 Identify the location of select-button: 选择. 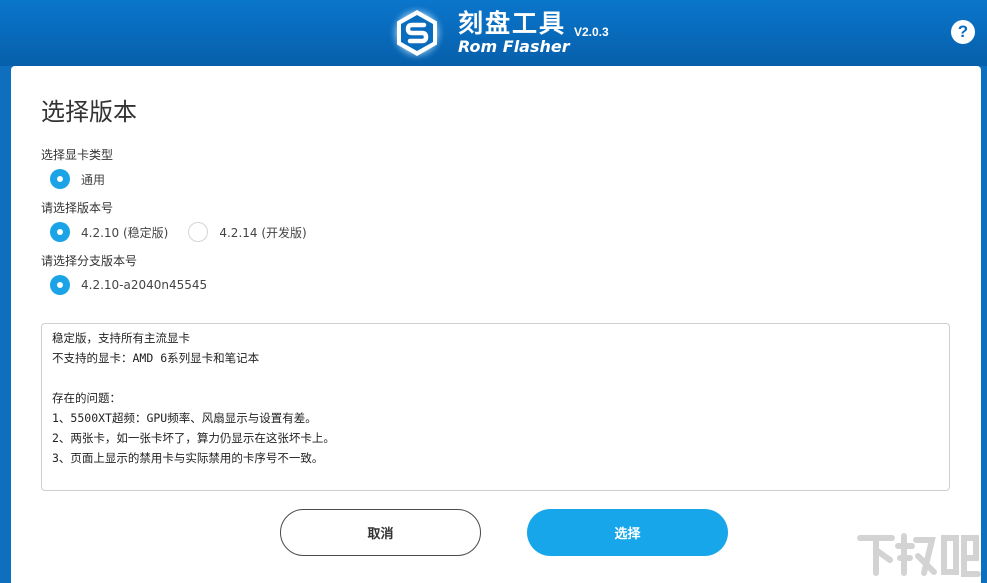
(627, 532).